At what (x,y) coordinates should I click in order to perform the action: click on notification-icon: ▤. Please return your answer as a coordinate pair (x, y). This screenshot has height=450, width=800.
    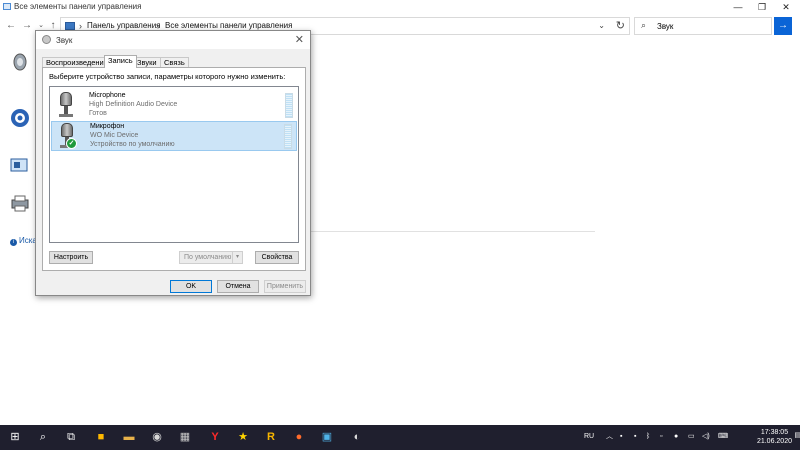
    Looking at the image, I should click on (797, 436).